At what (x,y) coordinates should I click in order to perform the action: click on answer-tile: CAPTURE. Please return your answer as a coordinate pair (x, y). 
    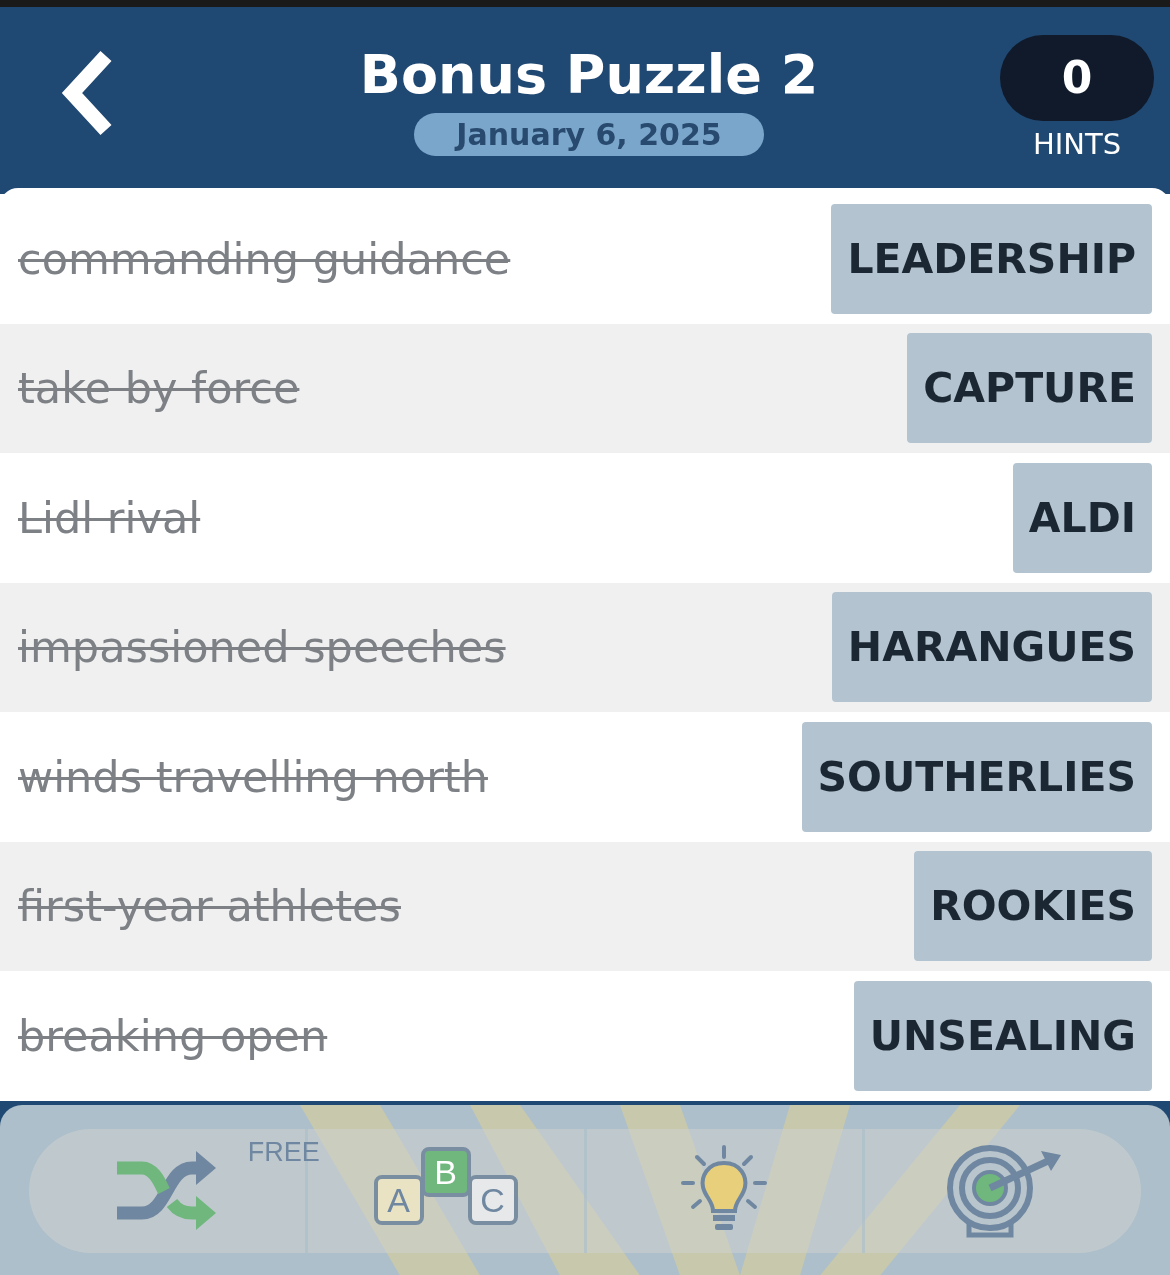
    Looking at the image, I should click on (1029, 388).